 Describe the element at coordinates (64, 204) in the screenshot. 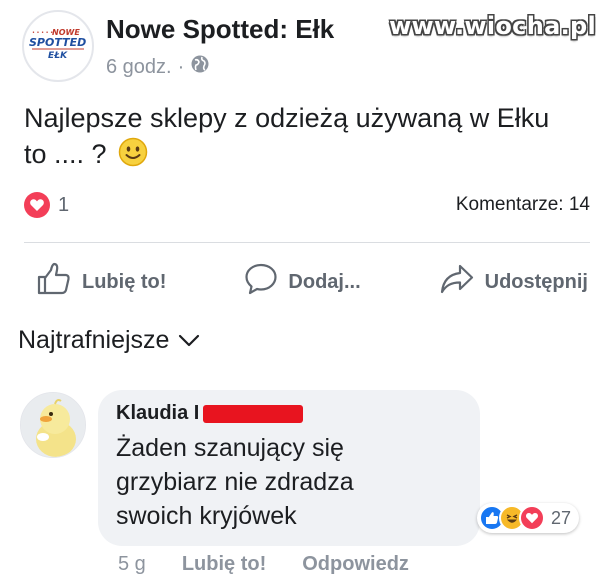

I see `reaction-count: 1` at that location.